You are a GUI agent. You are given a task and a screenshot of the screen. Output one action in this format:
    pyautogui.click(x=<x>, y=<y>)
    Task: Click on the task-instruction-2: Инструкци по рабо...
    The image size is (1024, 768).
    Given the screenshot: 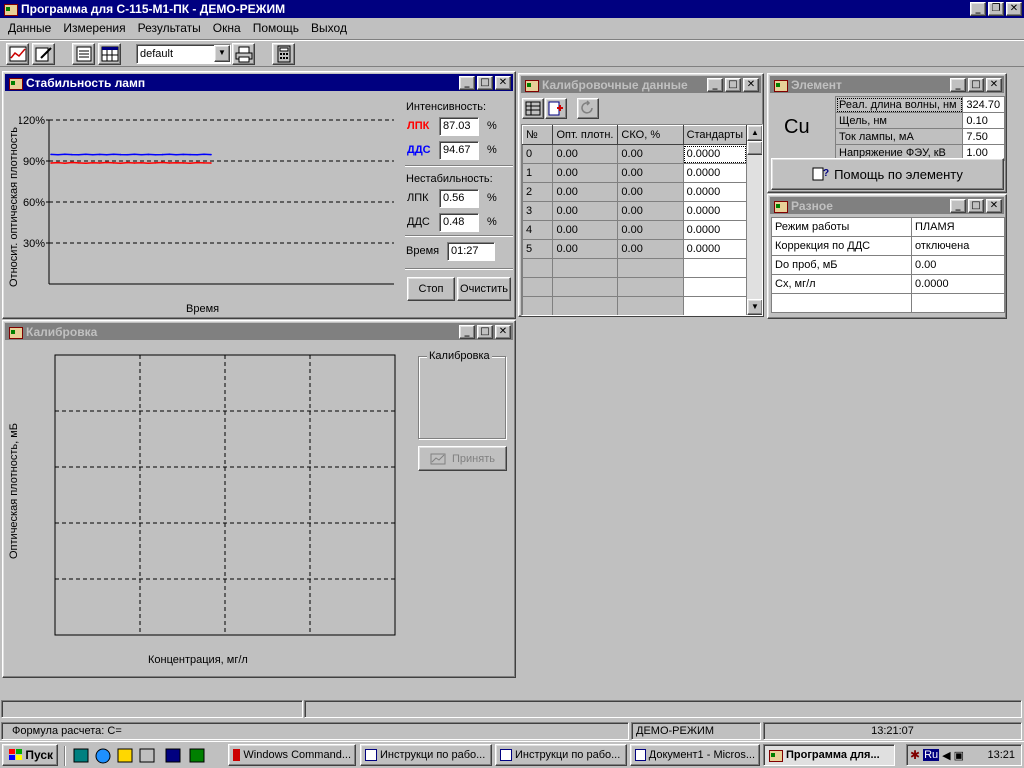 What is the action you would take?
    pyautogui.click(x=561, y=755)
    